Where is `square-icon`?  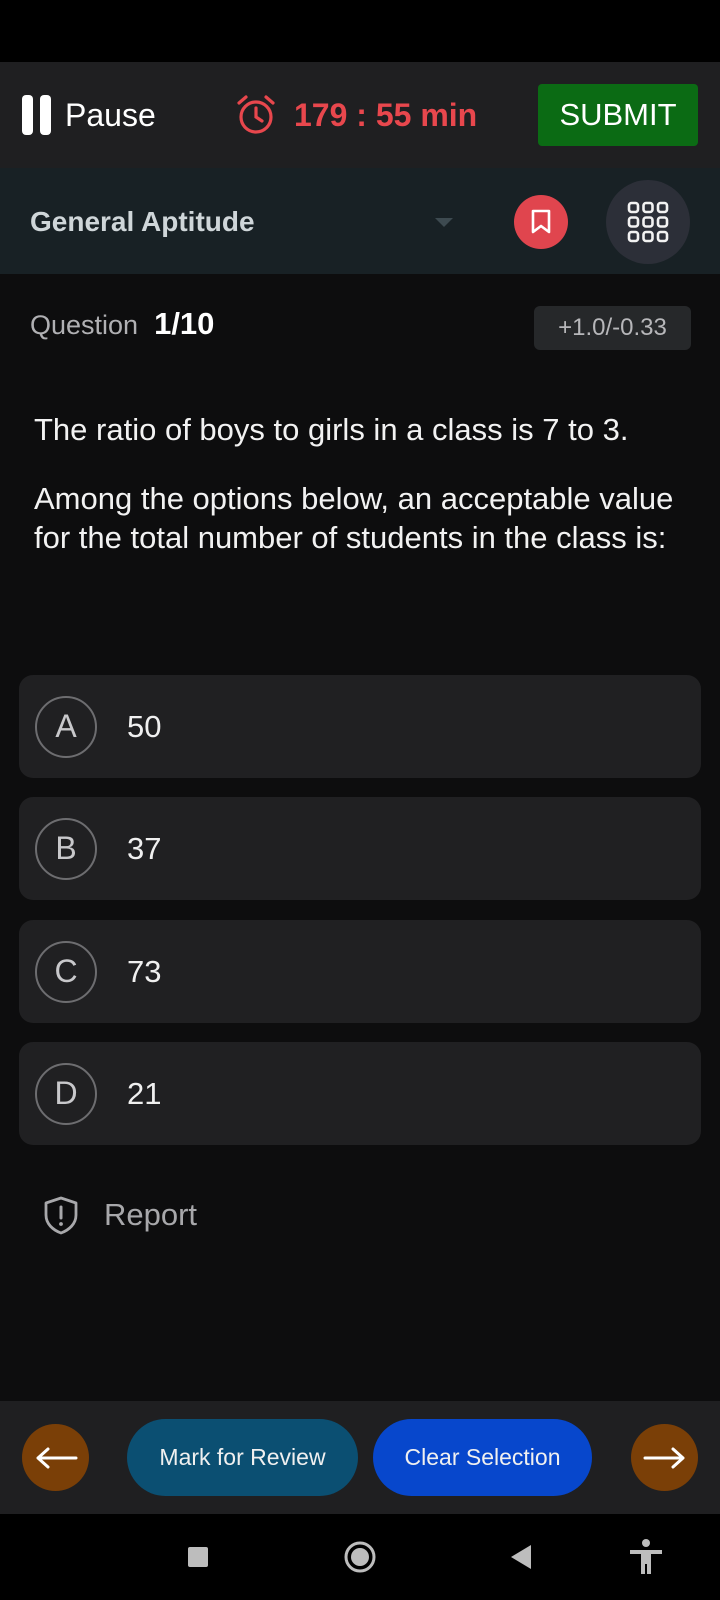
square-icon is located at coordinates (198, 1557).